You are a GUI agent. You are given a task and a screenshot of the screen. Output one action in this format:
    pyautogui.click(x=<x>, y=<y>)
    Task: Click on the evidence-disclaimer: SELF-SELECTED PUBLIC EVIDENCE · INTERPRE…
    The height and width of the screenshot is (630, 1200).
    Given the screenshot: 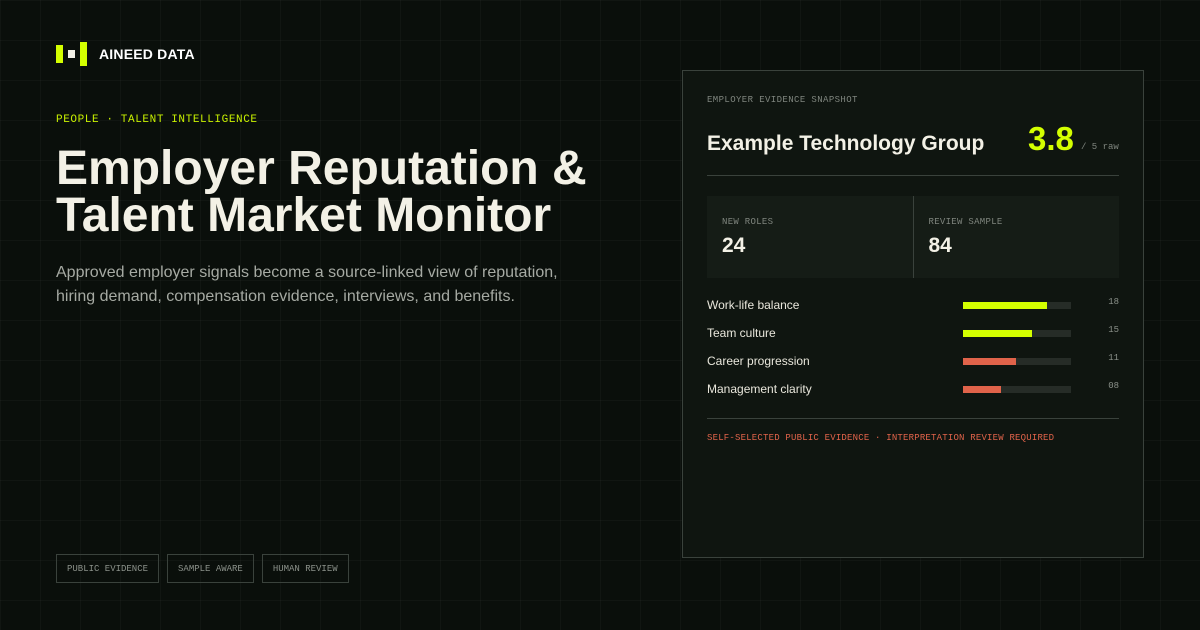 What is the action you would take?
    pyautogui.click(x=881, y=438)
    